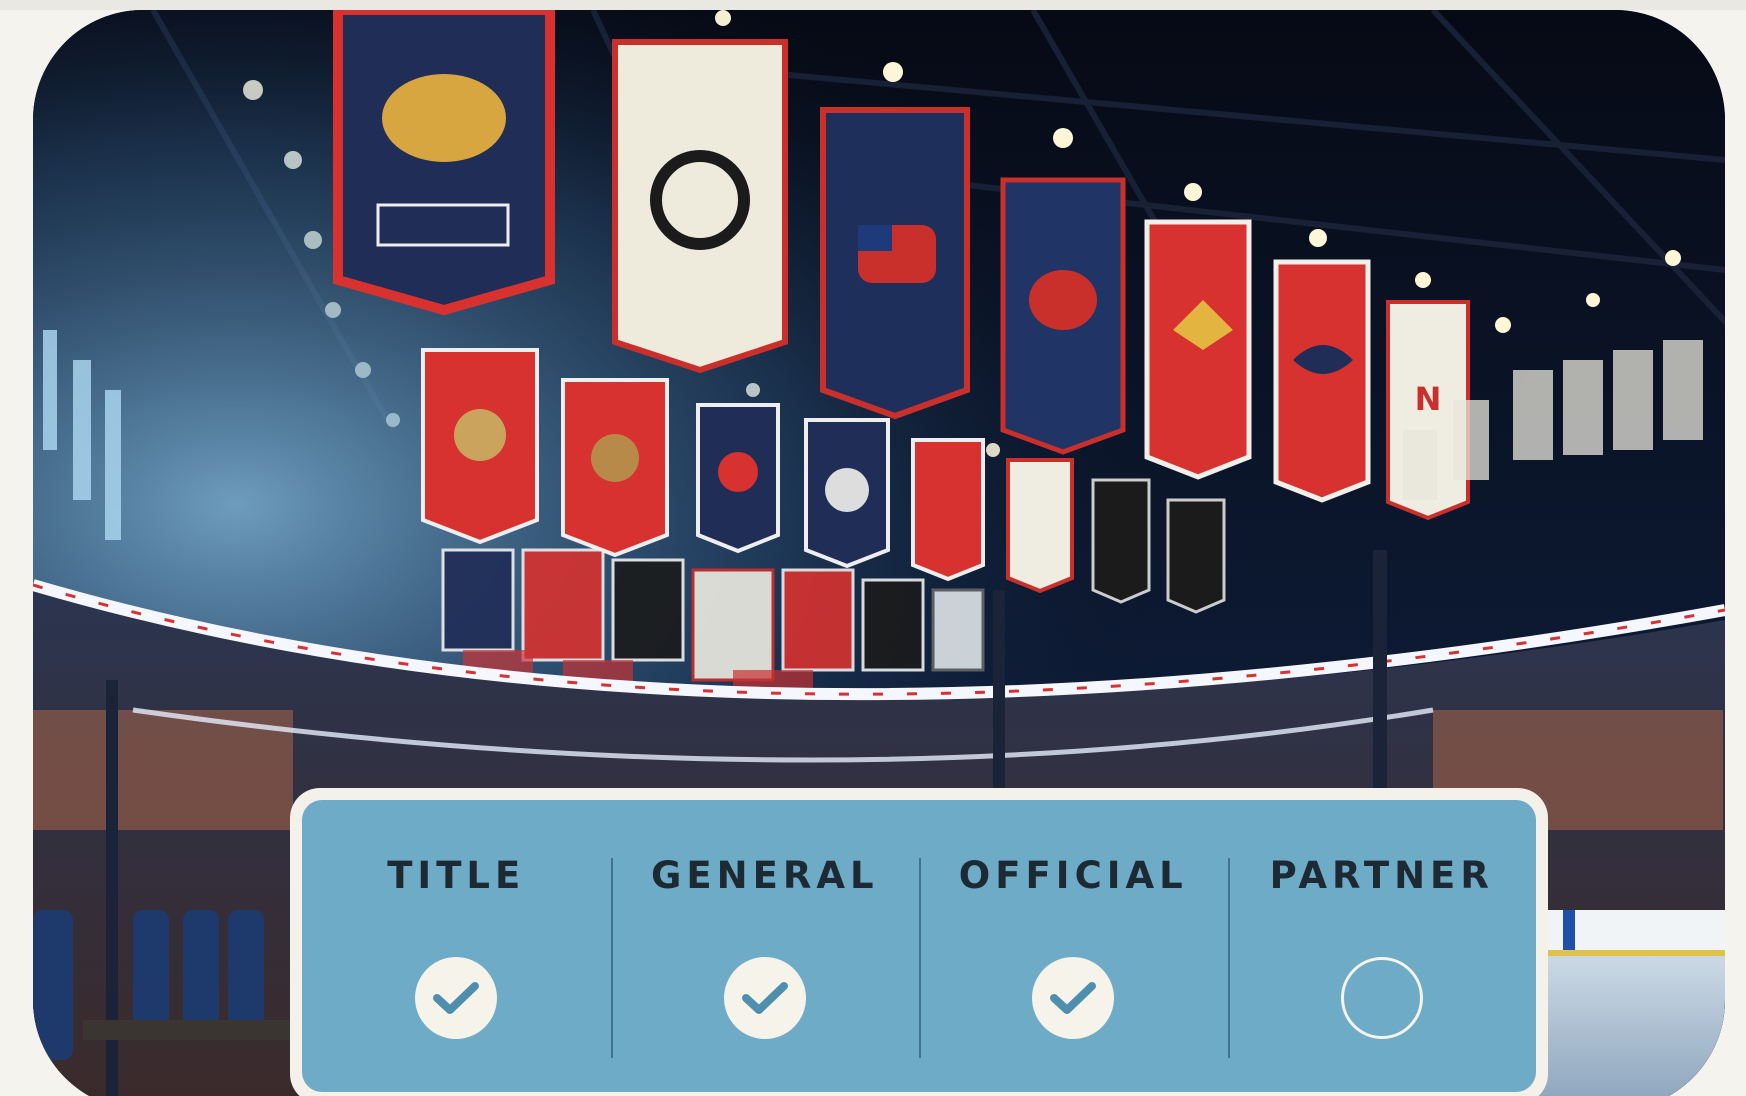 This screenshot has height=1096, width=1746. I want to click on tier-label: OFFICIAL, so click(1073, 875).